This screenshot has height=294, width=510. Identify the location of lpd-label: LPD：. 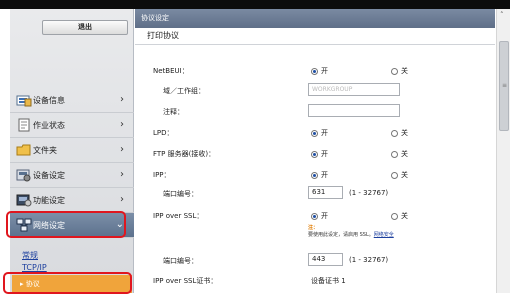
(163, 133).